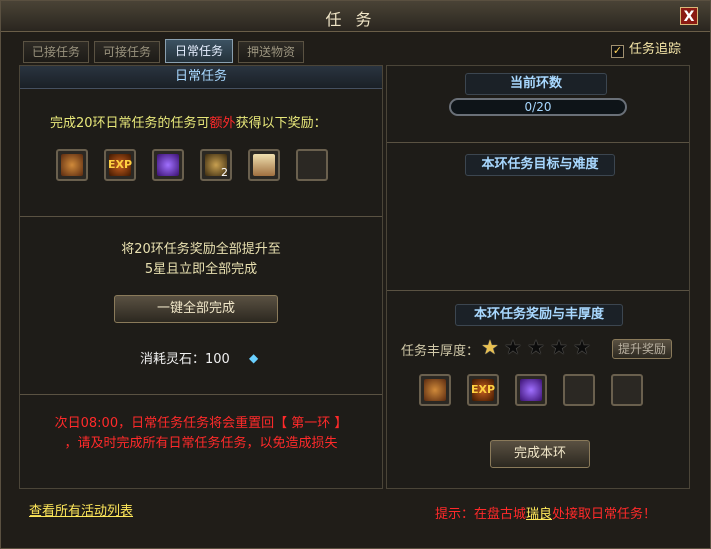 This screenshot has height=549, width=711. Describe the element at coordinates (539, 514) in the screenshot. I see `npc-link: 瑞良` at that location.